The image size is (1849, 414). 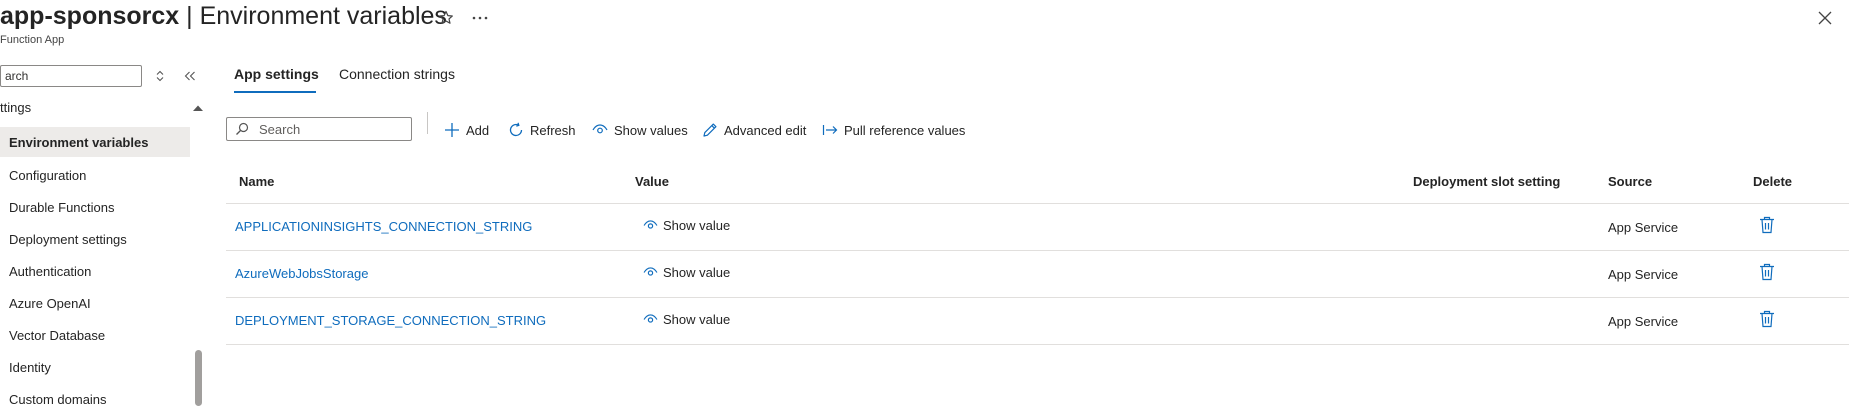 I want to click on refresh-icon, so click(x=516, y=129).